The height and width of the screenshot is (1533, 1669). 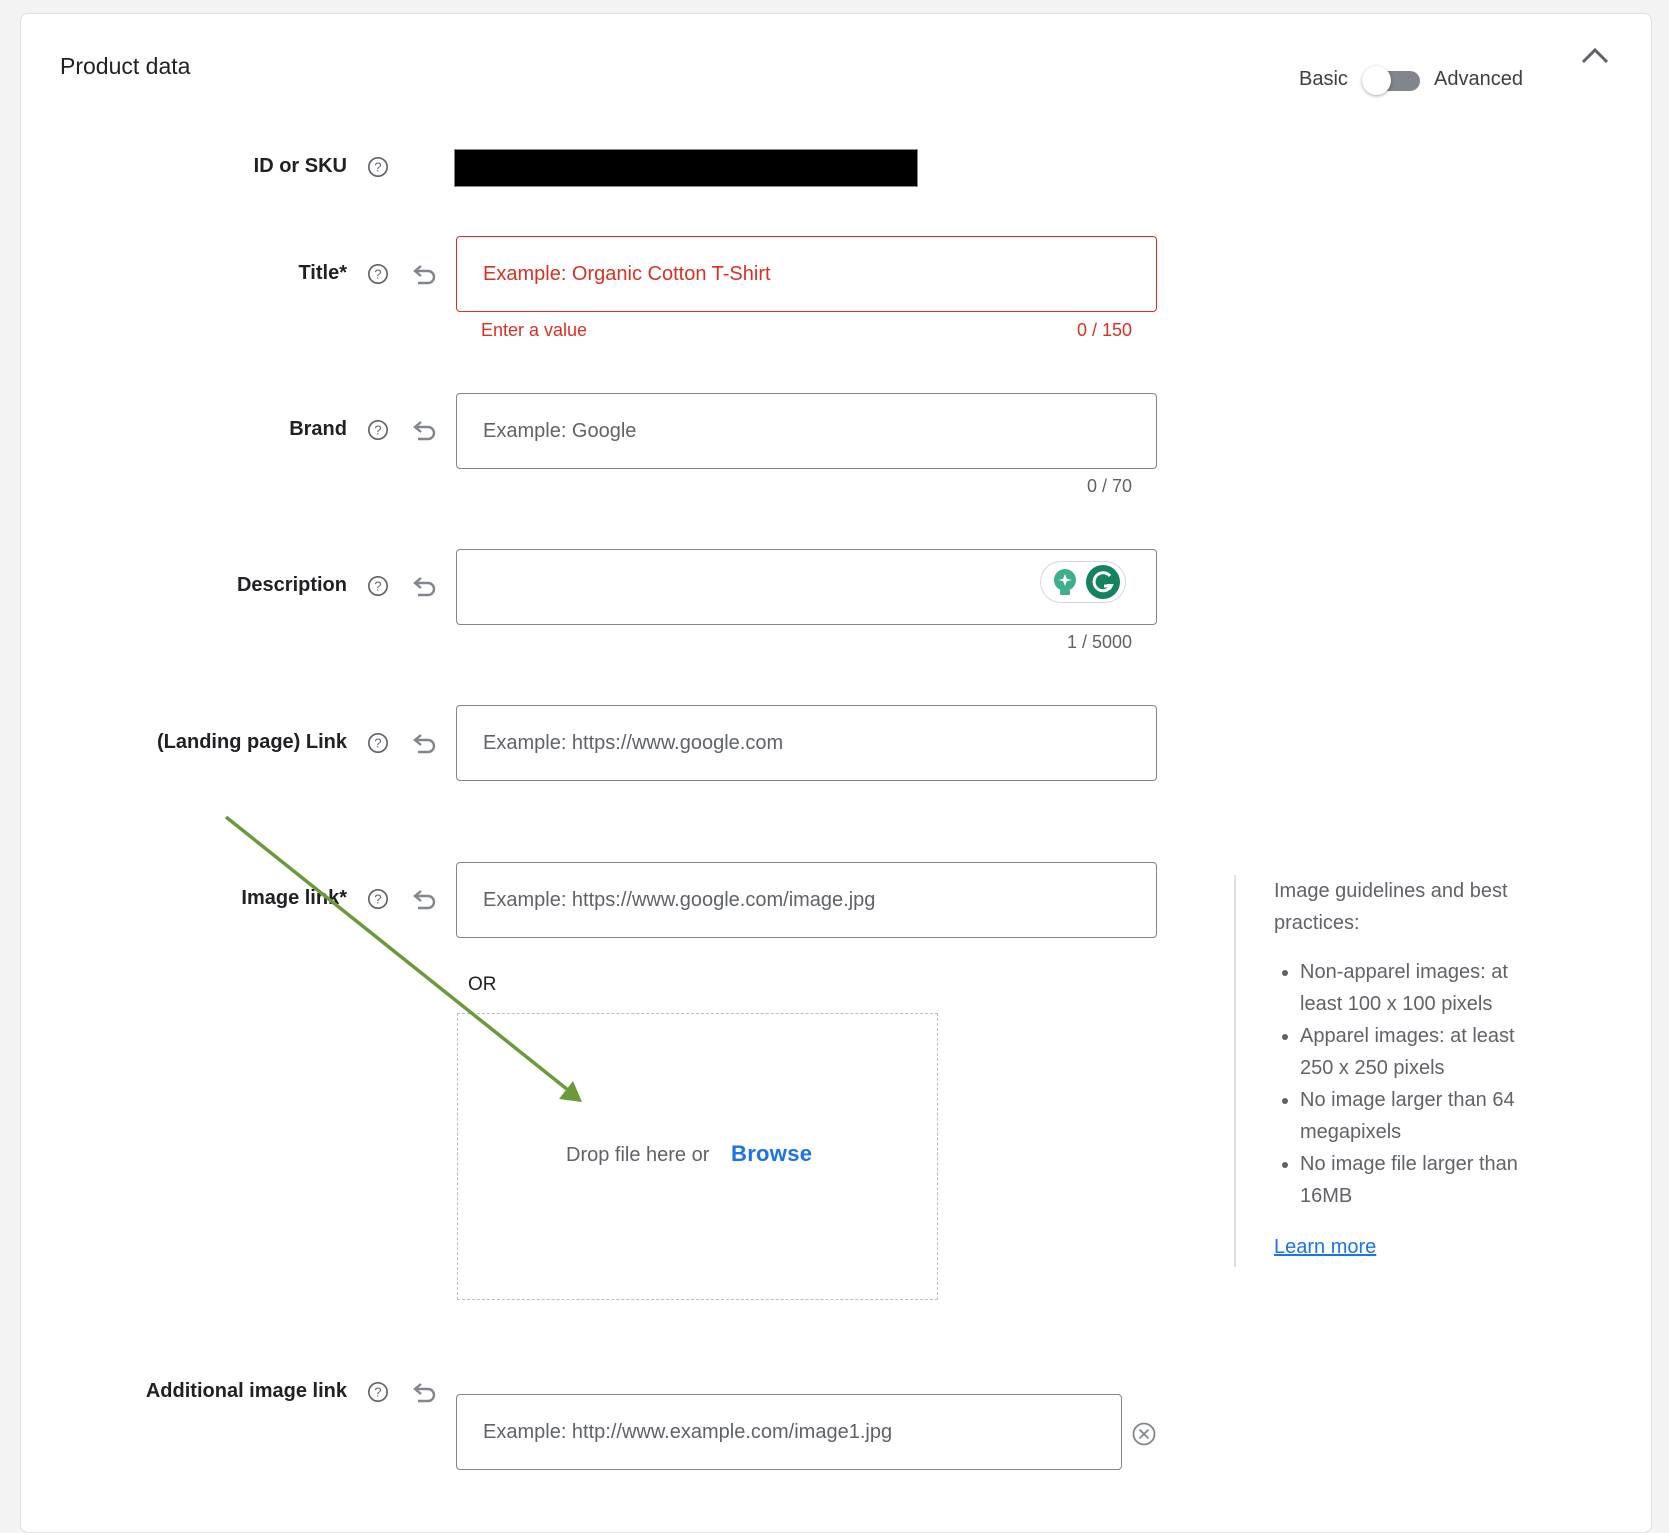 I want to click on title-error-text: Enter a value, so click(x=534, y=330).